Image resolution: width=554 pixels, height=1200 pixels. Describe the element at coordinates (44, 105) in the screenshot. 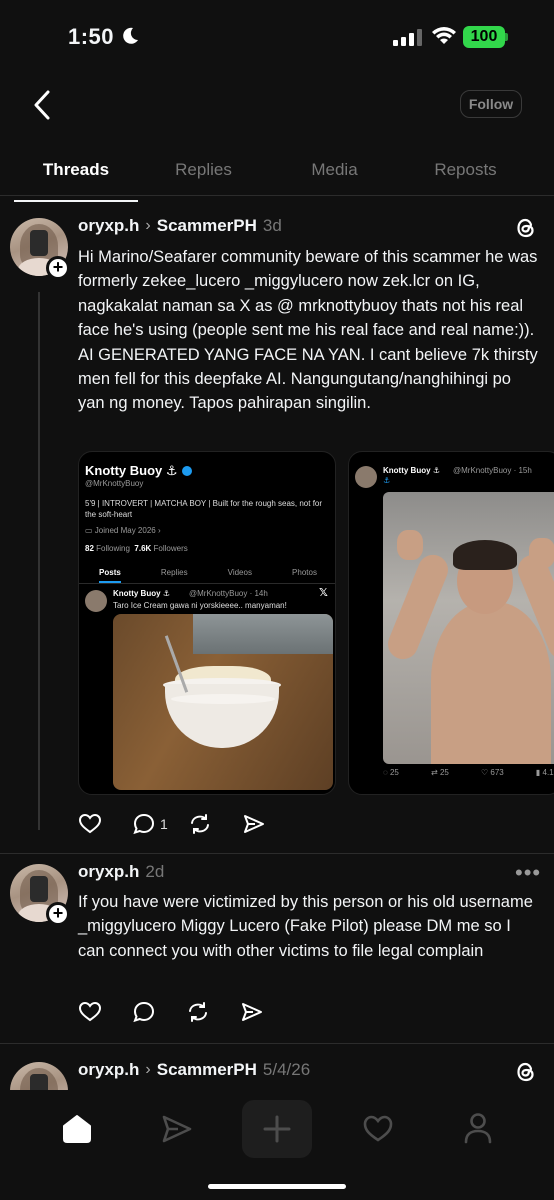

I see `back-arrow-icon` at that location.